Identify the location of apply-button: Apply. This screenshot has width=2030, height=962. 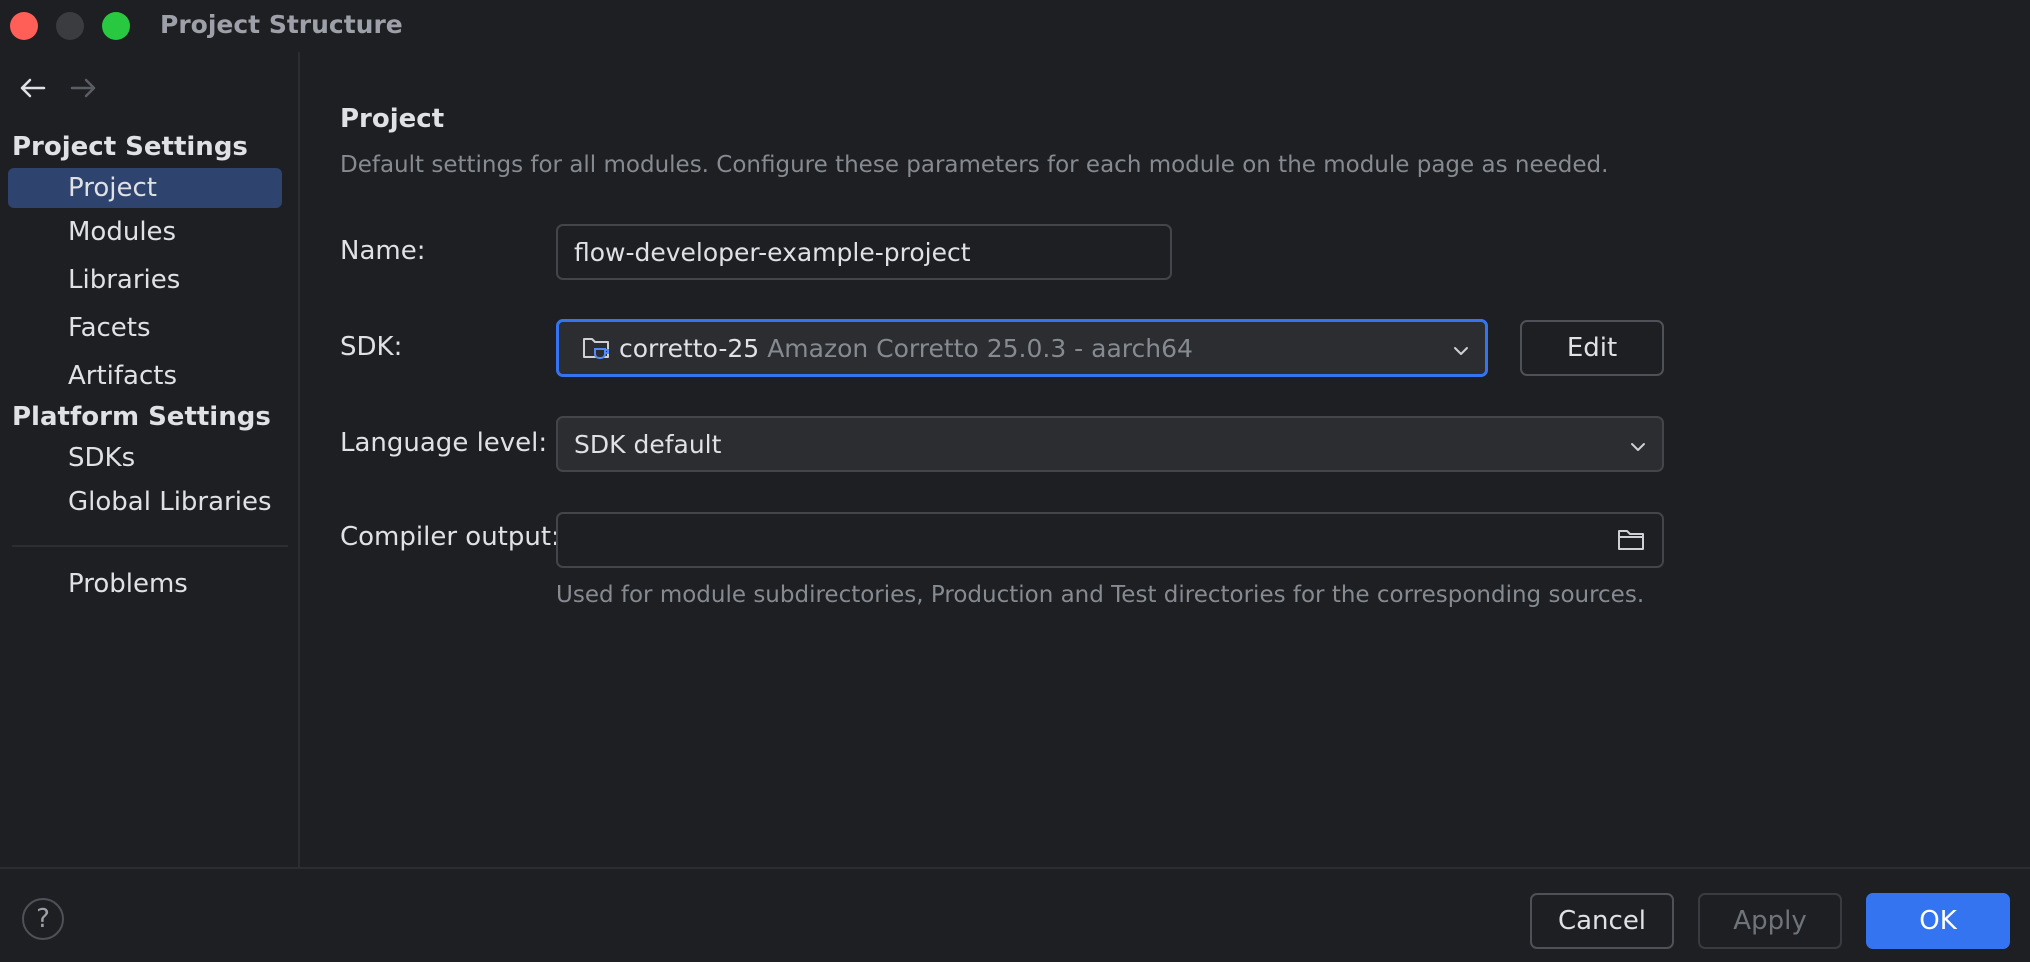
(1770, 921).